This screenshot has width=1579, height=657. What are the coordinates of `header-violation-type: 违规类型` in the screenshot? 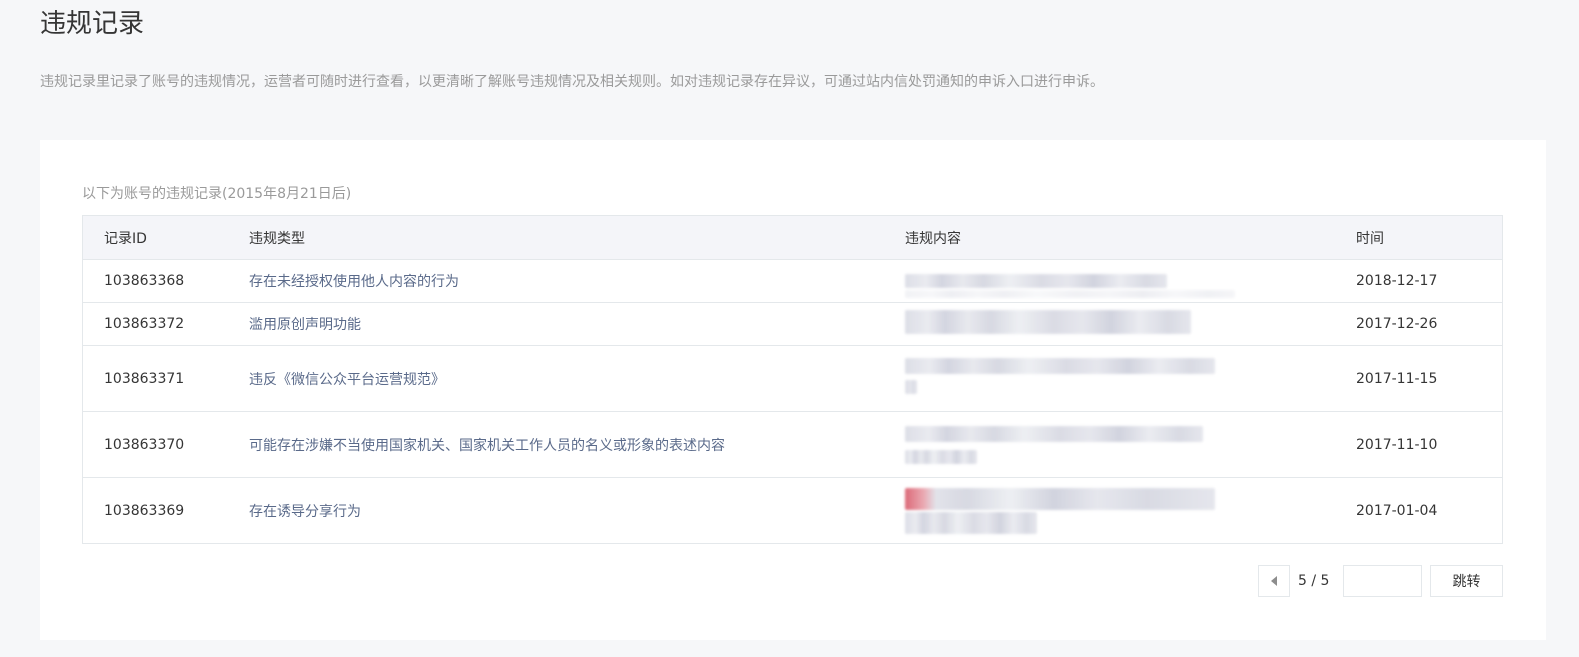 It's located at (277, 238).